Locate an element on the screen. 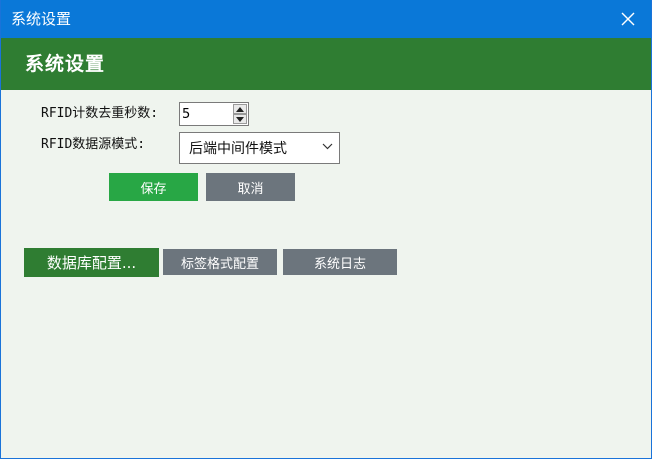 This screenshot has width=652, height=459. chevron-down-icon is located at coordinates (327, 146).